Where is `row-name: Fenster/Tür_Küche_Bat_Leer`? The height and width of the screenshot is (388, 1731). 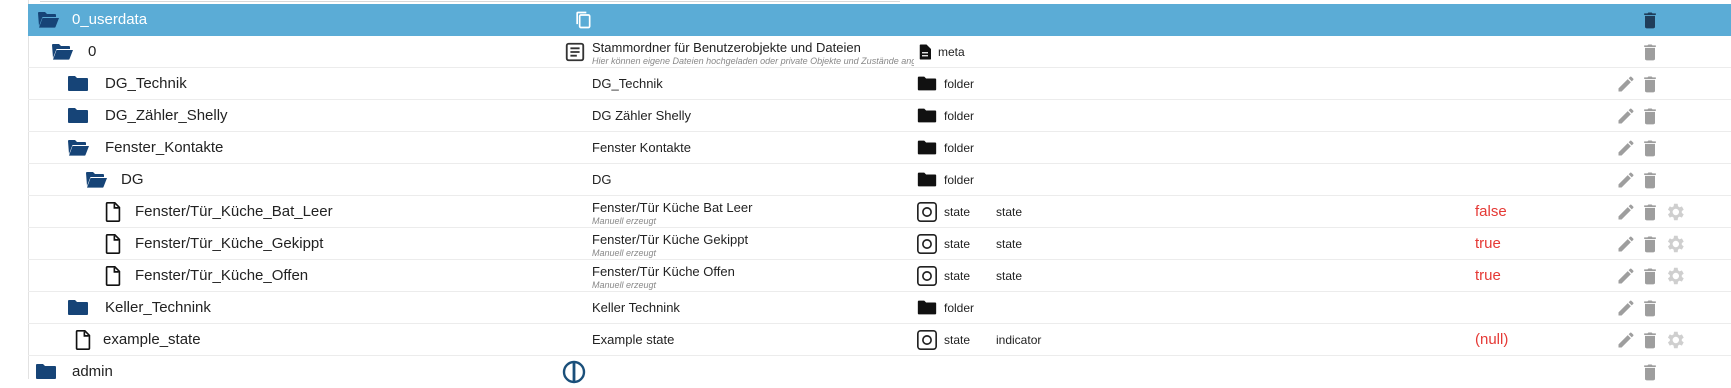 row-name: Fenster/Tür_Küche_Bat_Leer is located at coordinates (234, 211).